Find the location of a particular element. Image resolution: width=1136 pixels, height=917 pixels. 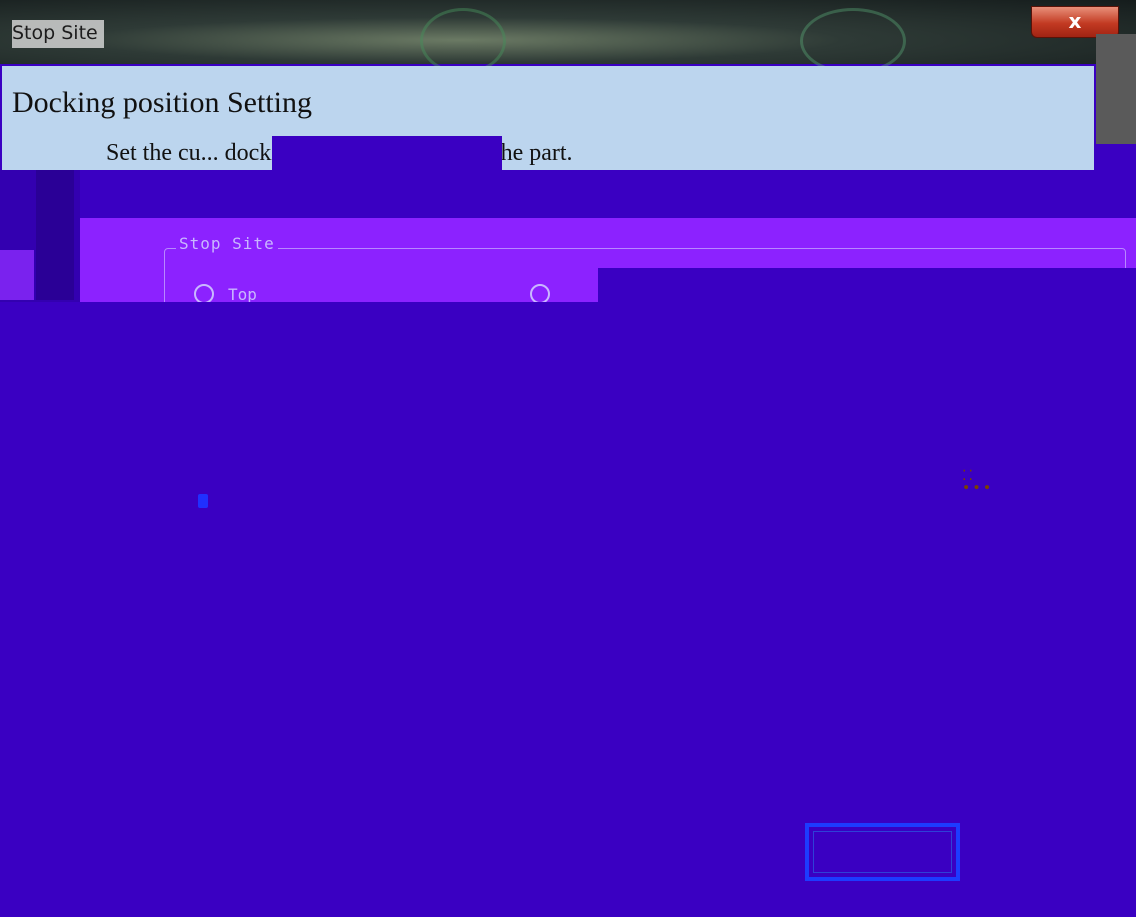

button-focus-frame is located at coordinates (882, 852).